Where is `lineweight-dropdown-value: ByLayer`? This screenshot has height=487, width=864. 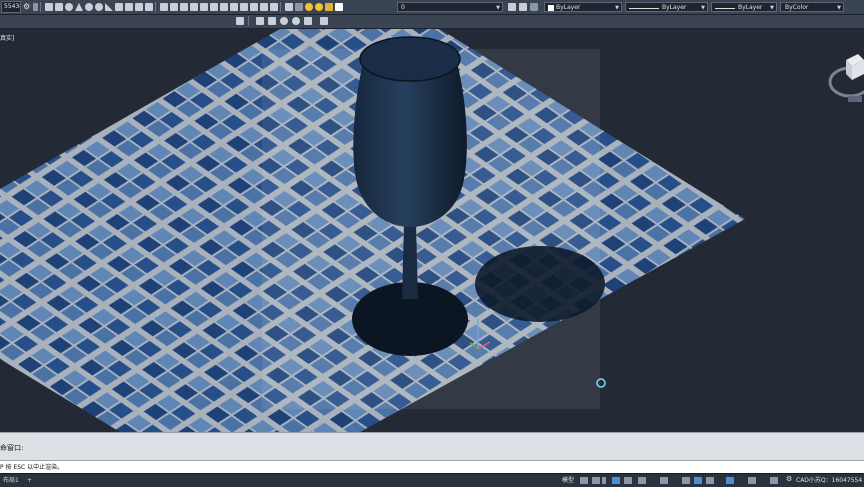
lineweight-dropdown-value: ByLayer is located at coordinates (750, 7).